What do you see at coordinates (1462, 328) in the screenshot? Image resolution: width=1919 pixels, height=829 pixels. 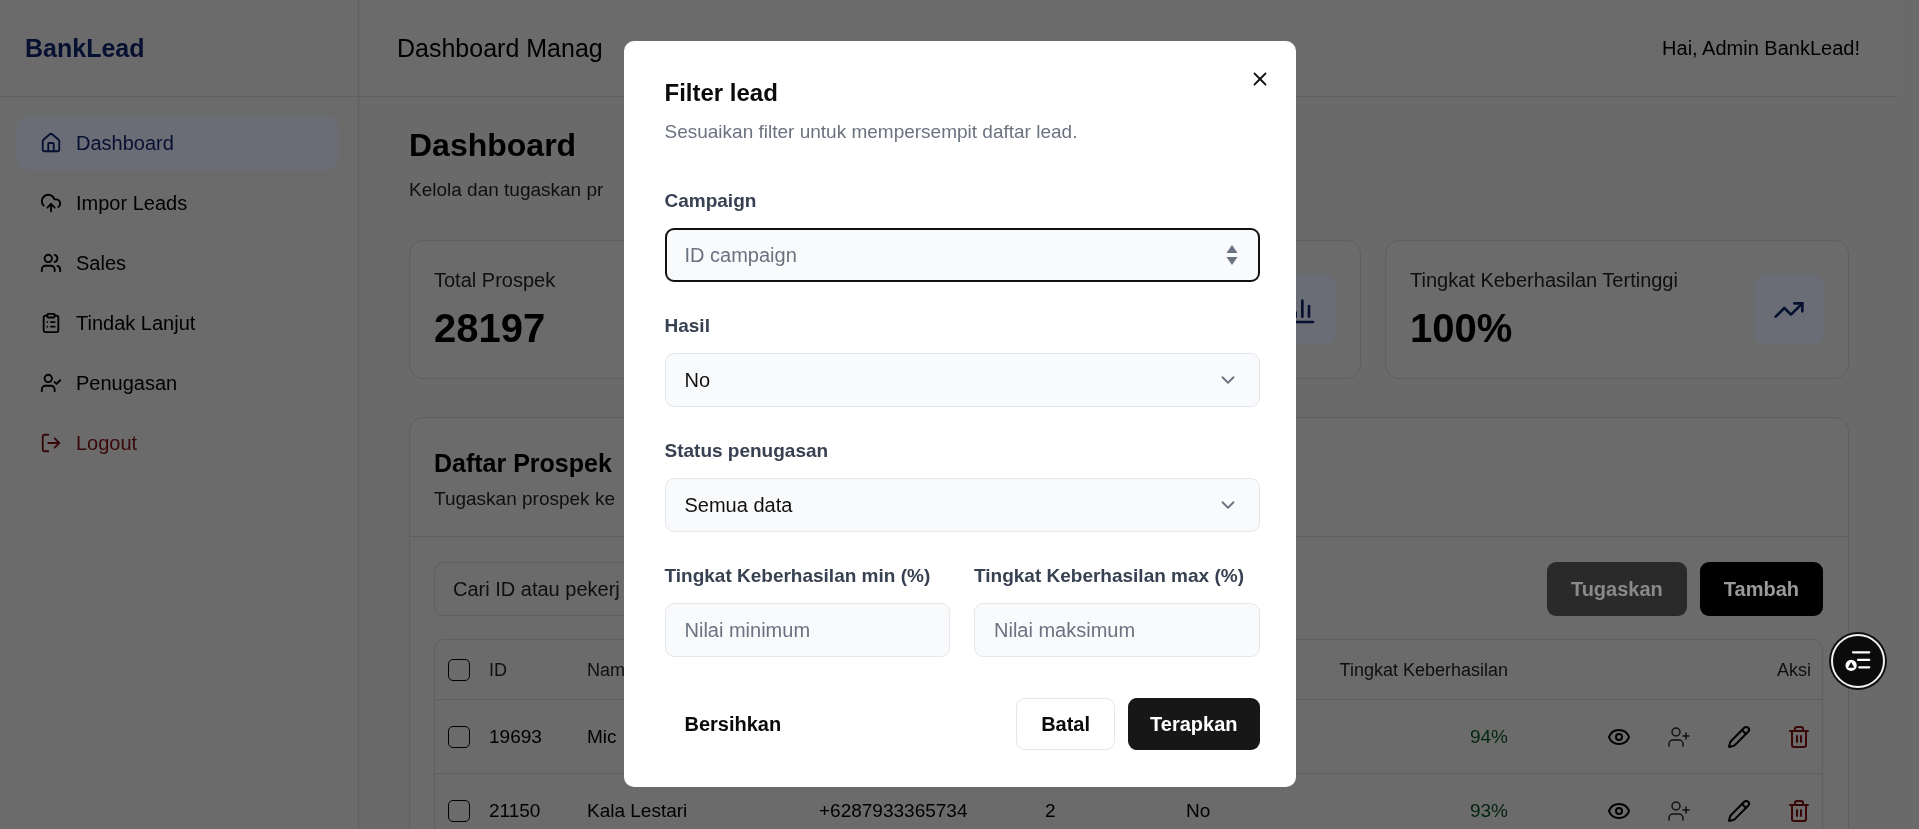 I see `stat-value: 100%` at bounding box center [1462, 328].